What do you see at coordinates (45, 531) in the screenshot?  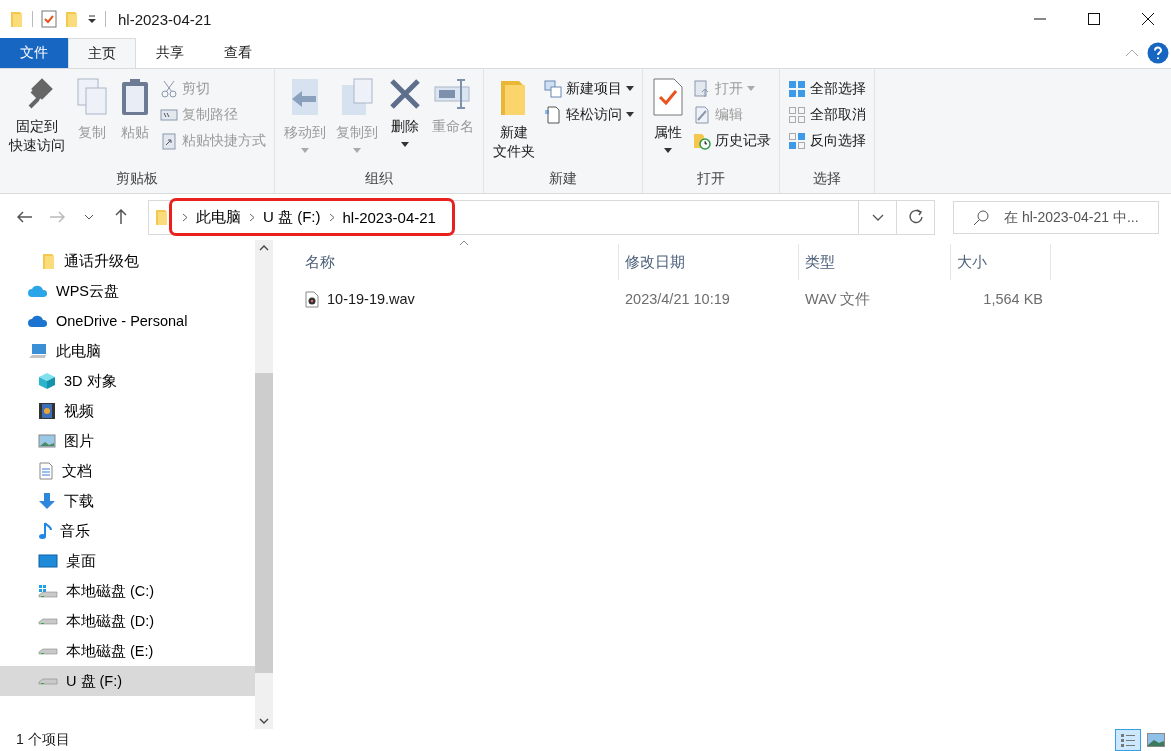 I see `music-note-icon` at bounding box center [45, 531].